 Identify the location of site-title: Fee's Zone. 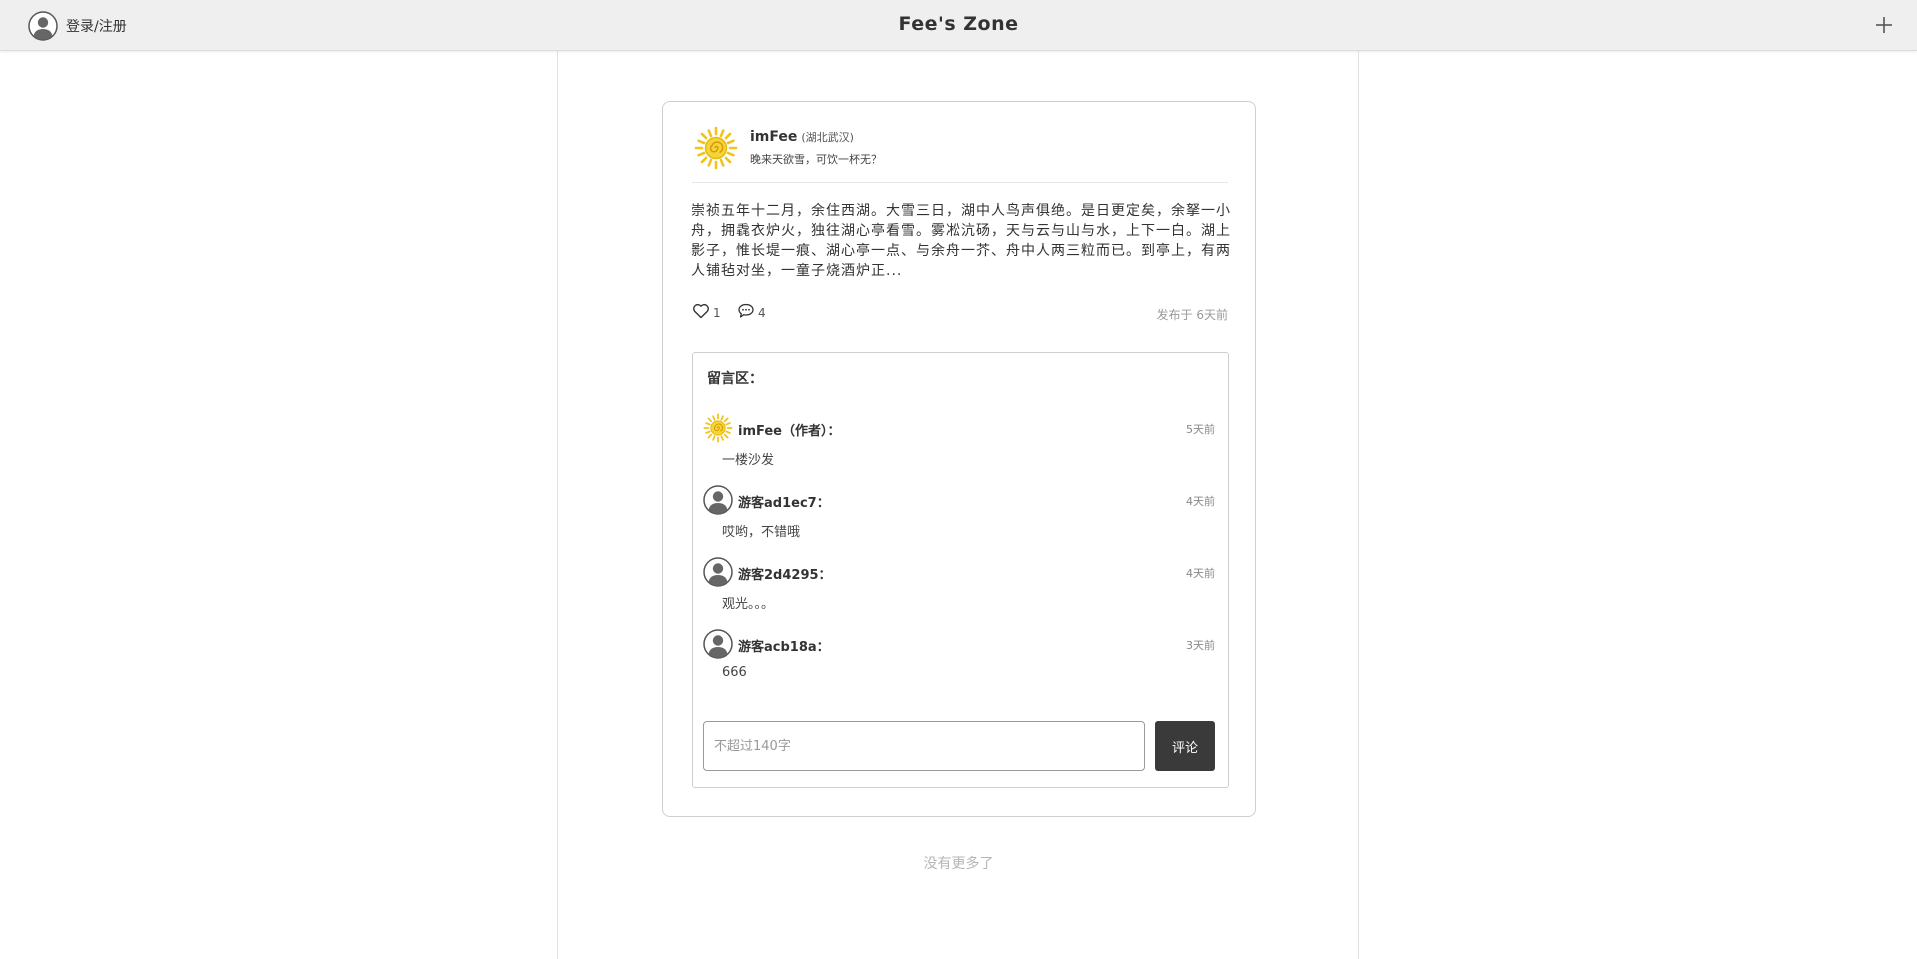
(959, 24).